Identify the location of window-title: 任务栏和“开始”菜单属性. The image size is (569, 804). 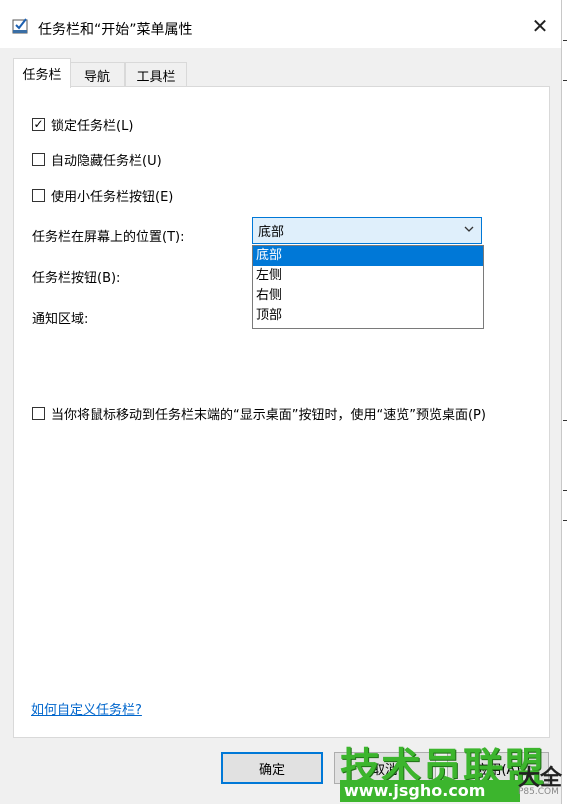
(115, 30).